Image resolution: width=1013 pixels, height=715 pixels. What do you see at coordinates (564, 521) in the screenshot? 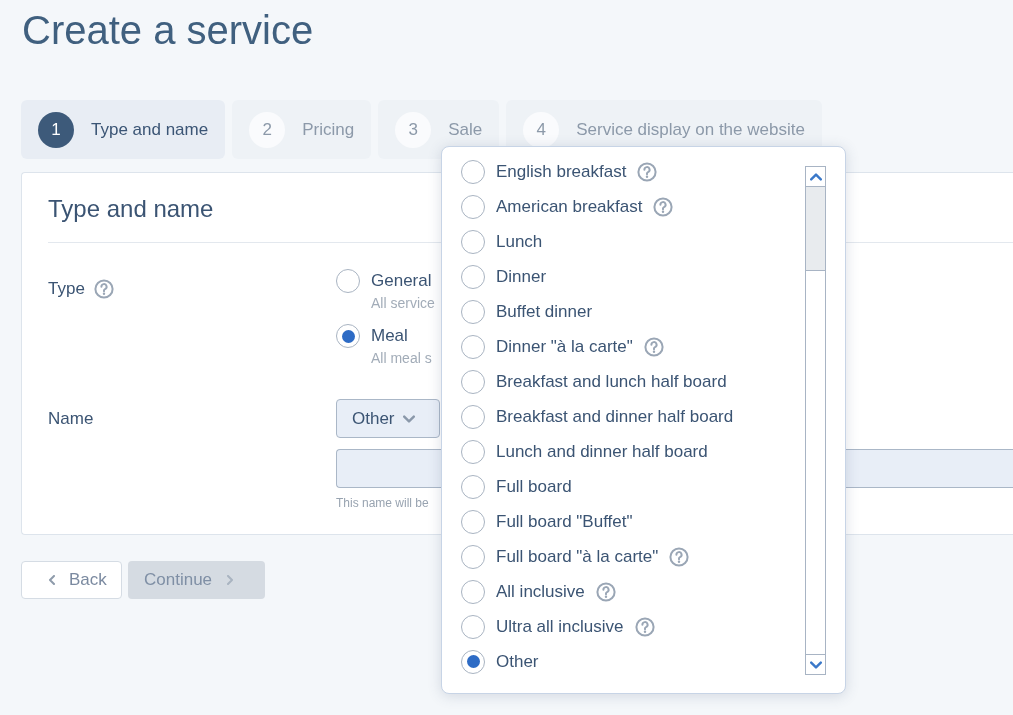
I see `menu-option: Full board "Buffet"` at bounding box center [564, 521].